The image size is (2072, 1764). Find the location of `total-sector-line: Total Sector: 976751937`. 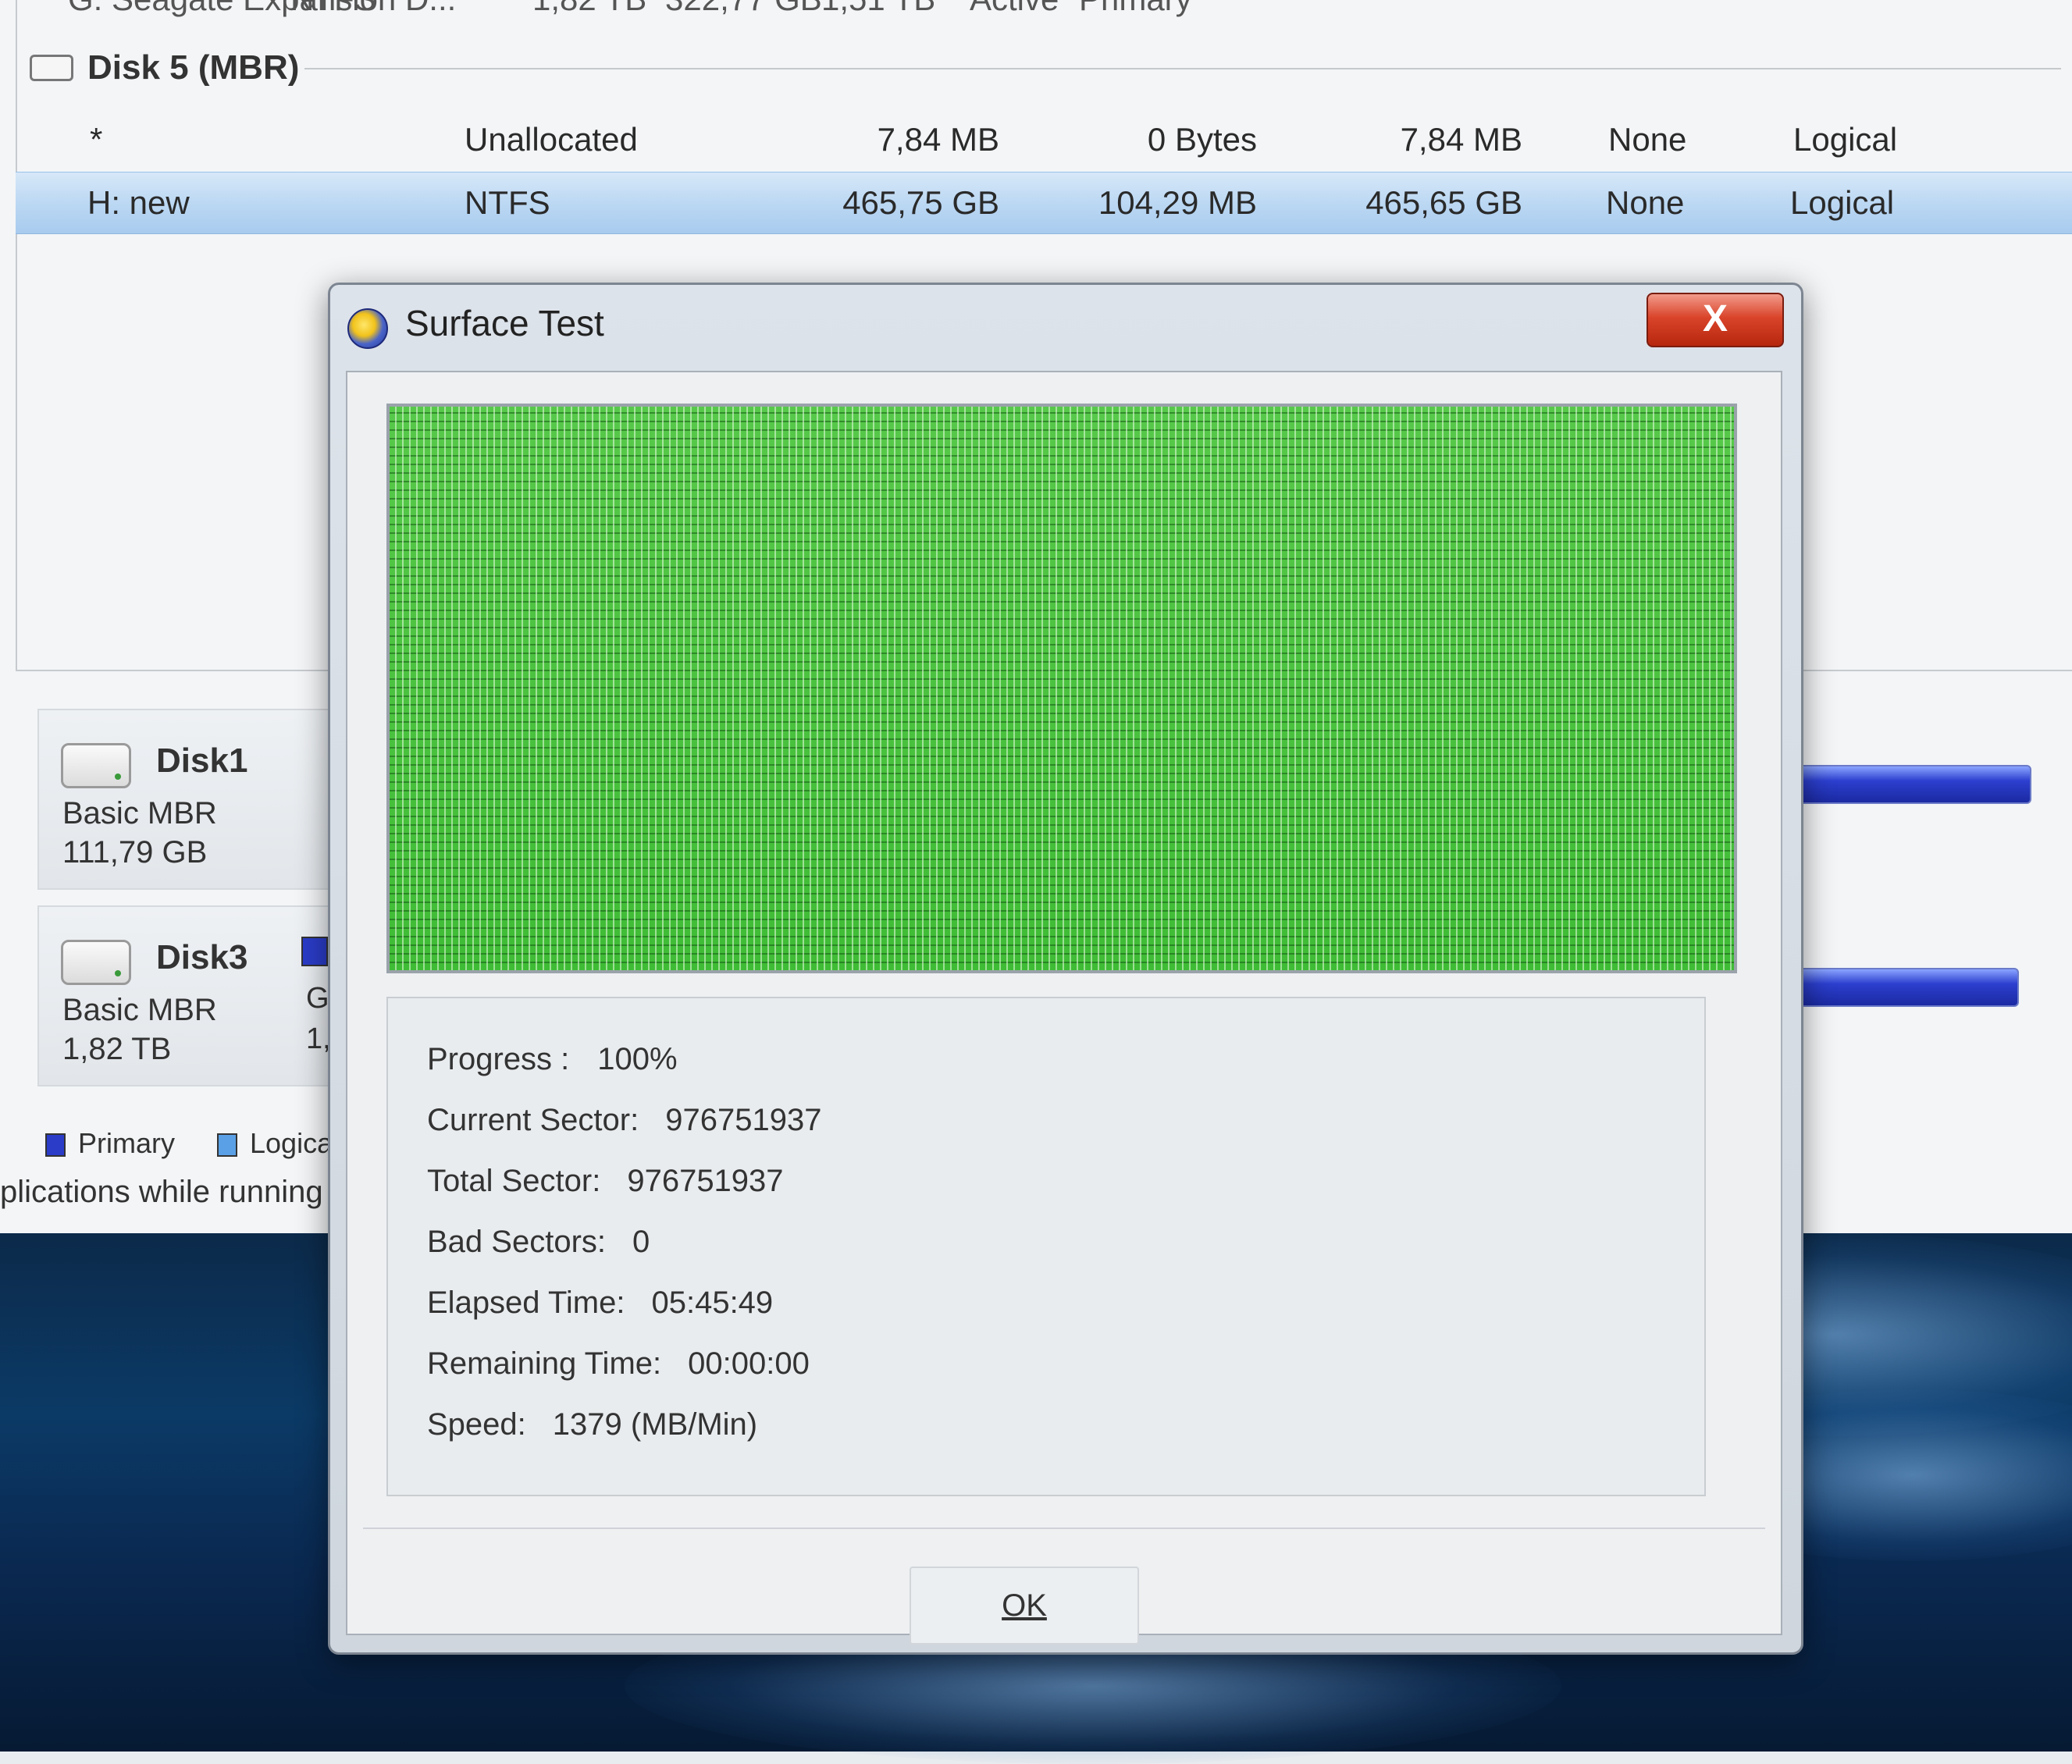

total-sector-line: Total Sector: 976751937 is located at coordinates (605, 1181).